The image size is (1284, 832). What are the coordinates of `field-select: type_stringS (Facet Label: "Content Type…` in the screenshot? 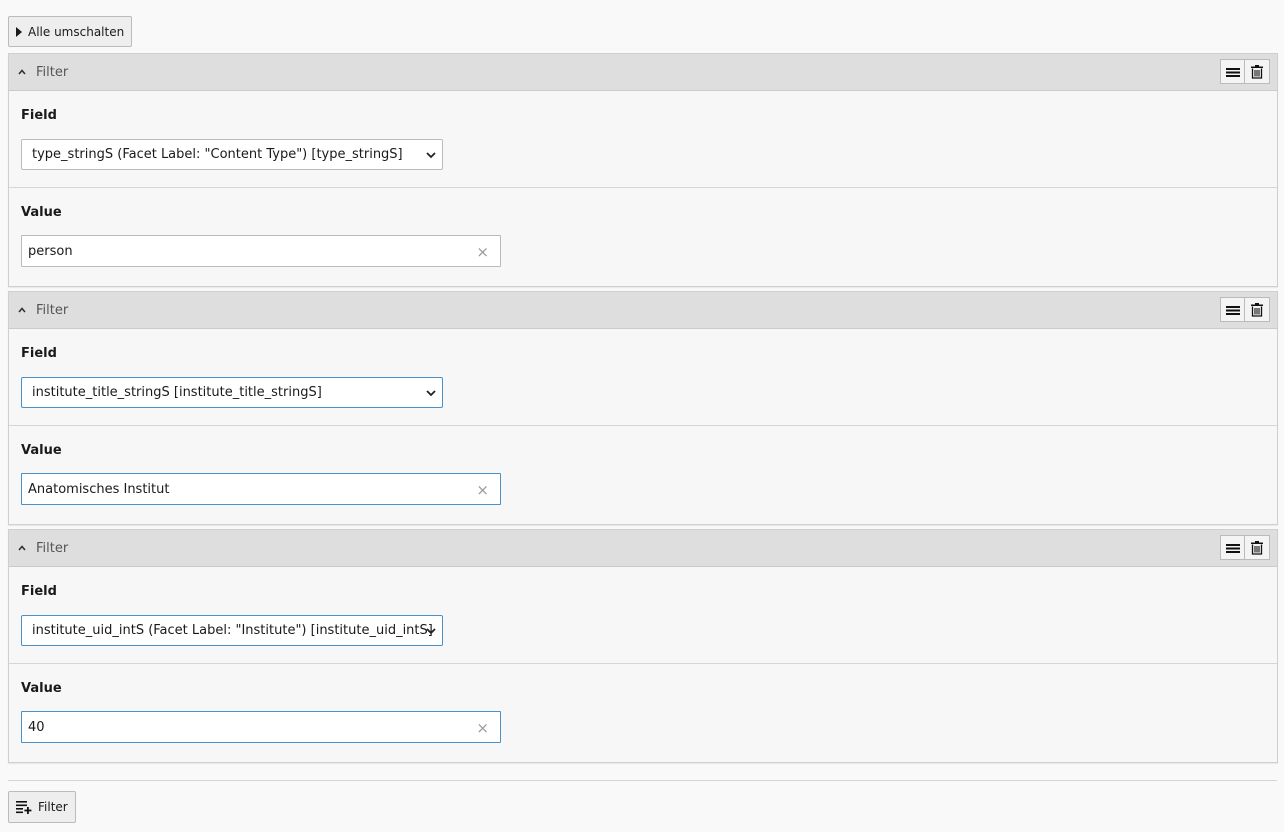 It's located at (232, 154).